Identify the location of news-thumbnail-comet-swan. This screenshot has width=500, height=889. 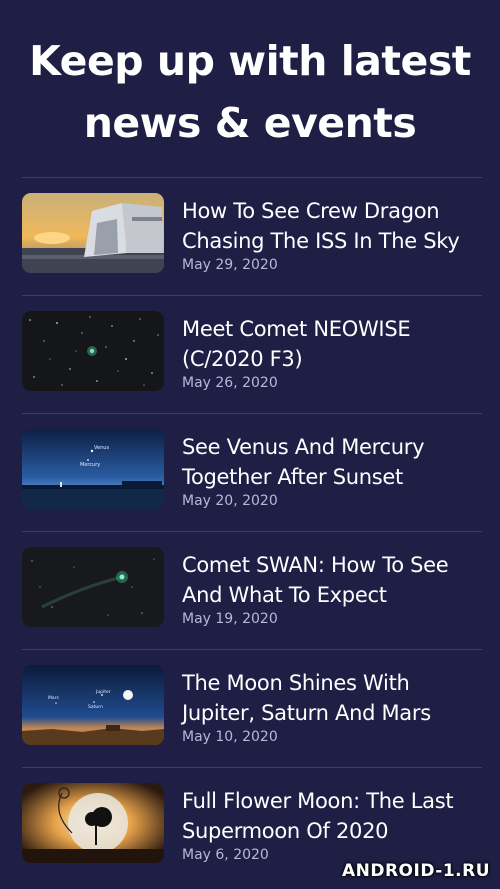
(93, 587).